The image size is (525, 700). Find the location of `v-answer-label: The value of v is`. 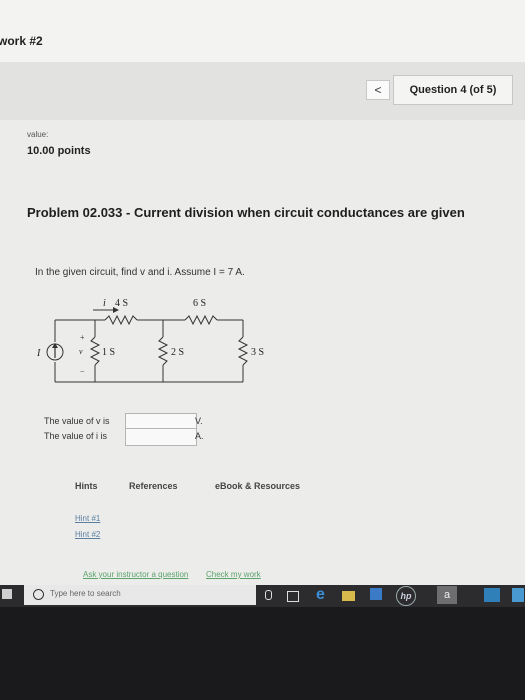

v-answer-label: The value of v is is located at coordinates (77, 421).